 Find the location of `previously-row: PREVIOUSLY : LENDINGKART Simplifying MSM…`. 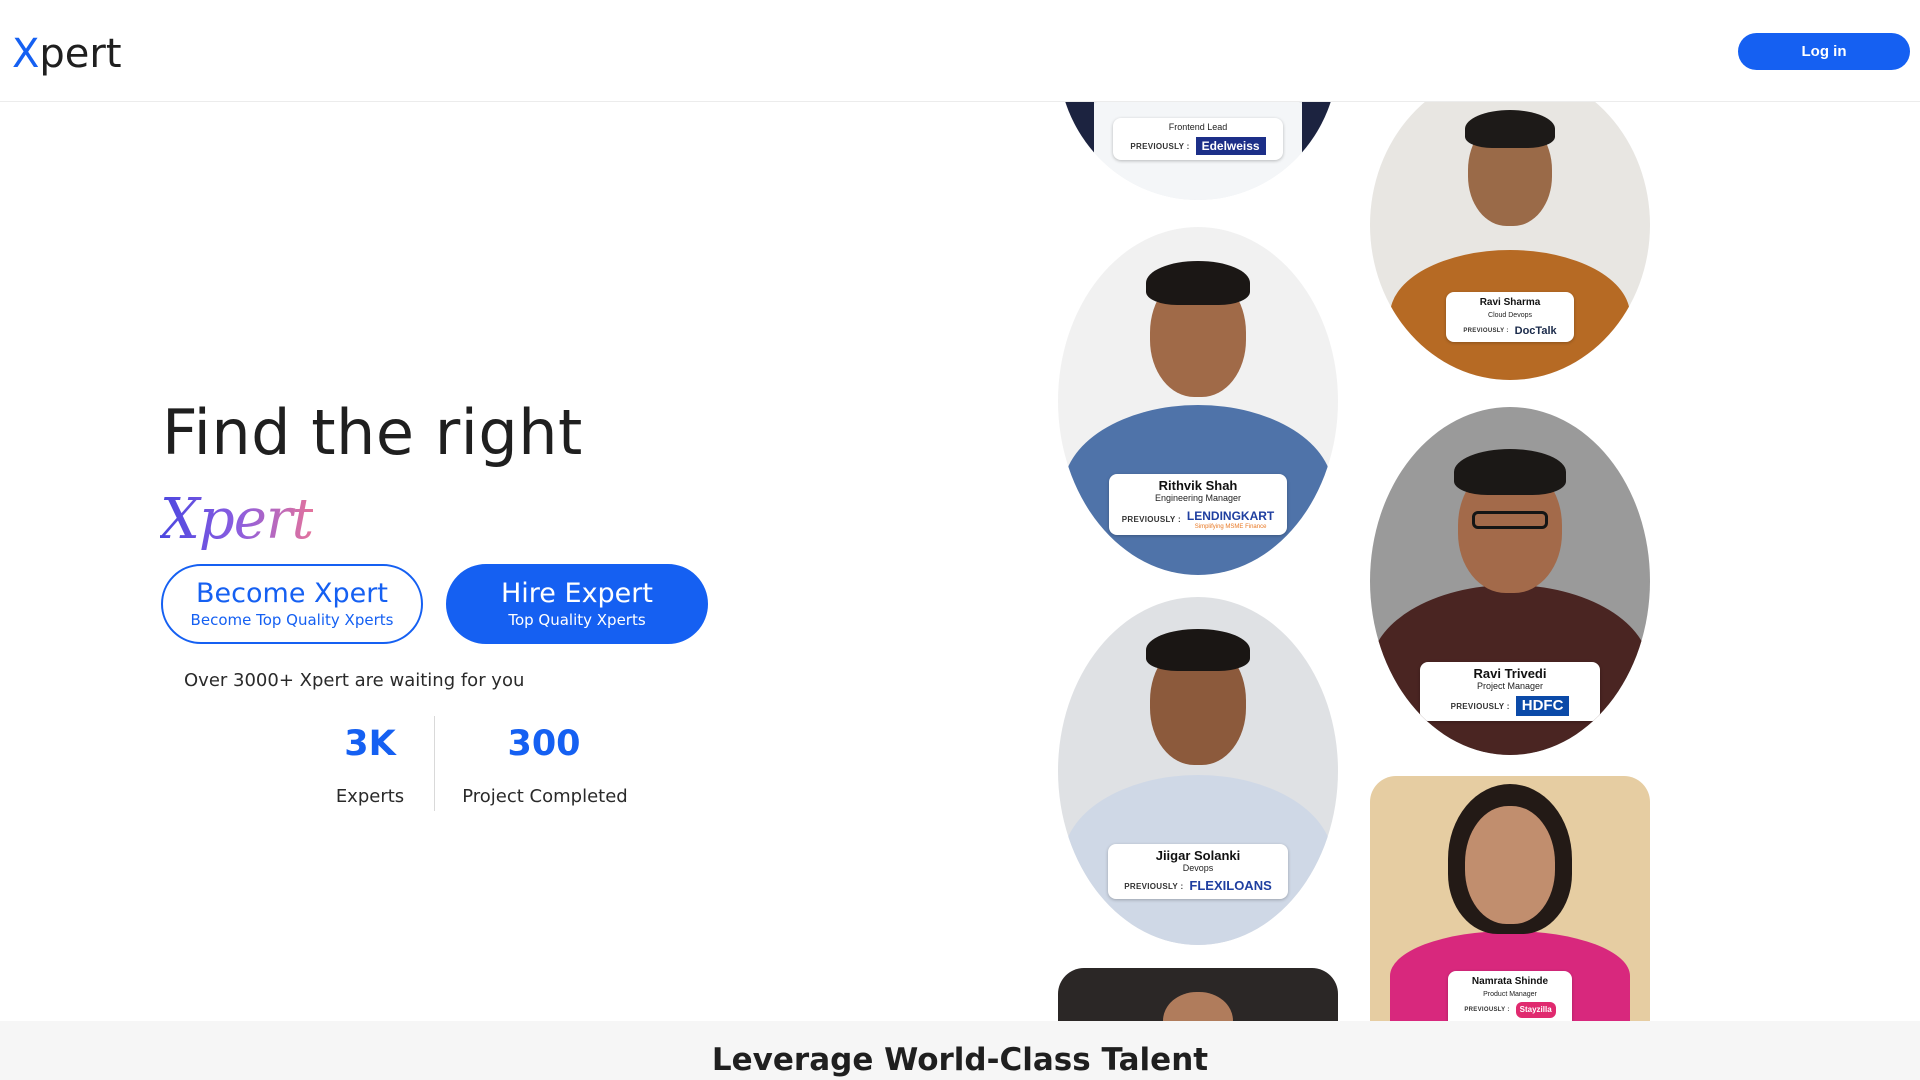

previously-row: PREVIOUSLY : LENDINGKART Simplifying MSM… is located at coordinates (1198, 519).